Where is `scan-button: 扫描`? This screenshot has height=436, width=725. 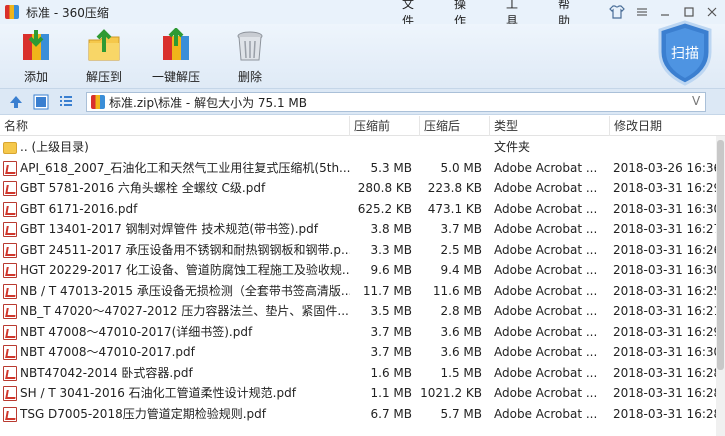 scan-button: 扫描 is located at coordinates (685, 53).